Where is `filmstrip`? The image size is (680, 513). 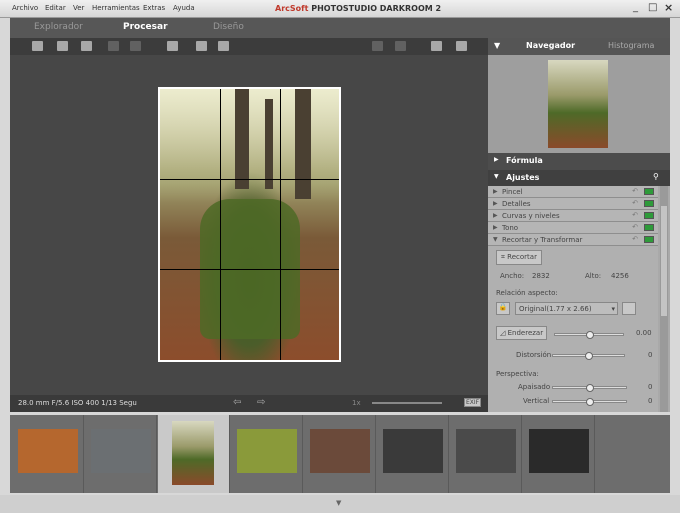
filmstrip is located at coordinates (340, 454).